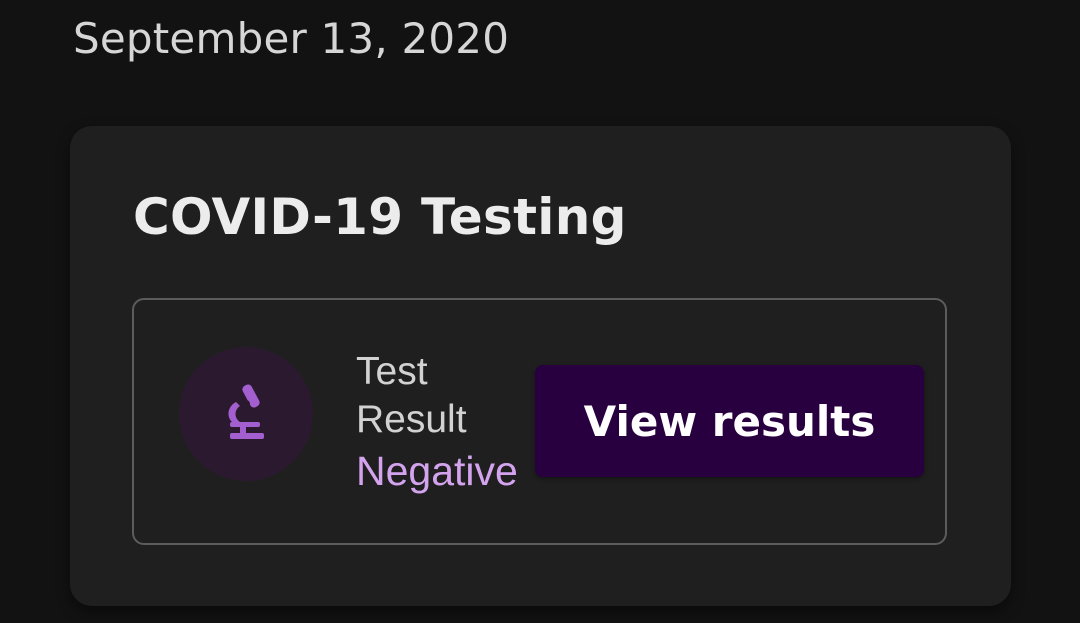 The height and width of the screenshot is (623, 1080). Describe the element at coordinates (380, 217) in the screenshot. I see `card-title: COVID-19 Testing` at that location.